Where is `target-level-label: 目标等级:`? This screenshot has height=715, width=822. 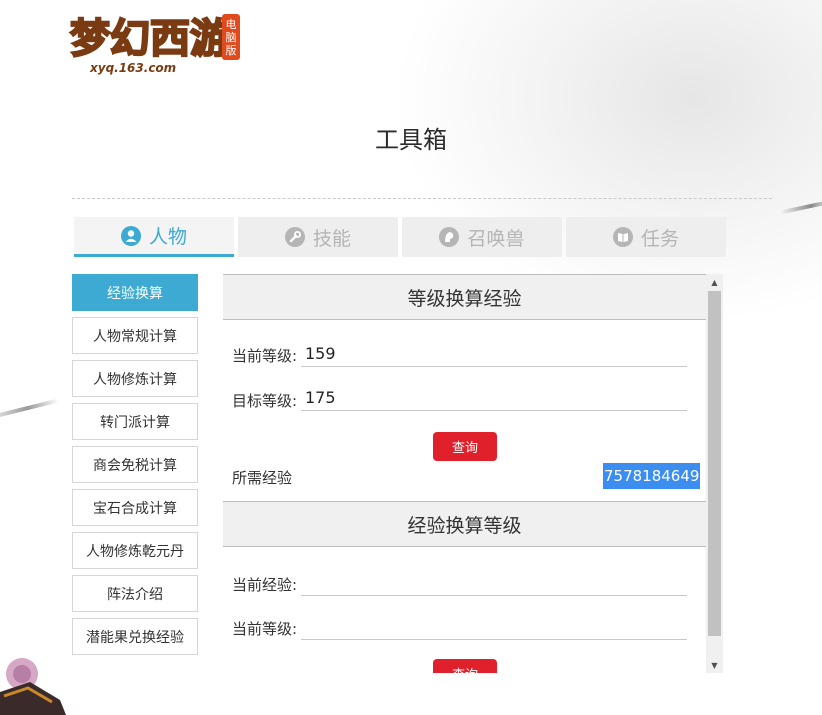
target-level-label: 目标等级: is located at coordinates (265, 401).